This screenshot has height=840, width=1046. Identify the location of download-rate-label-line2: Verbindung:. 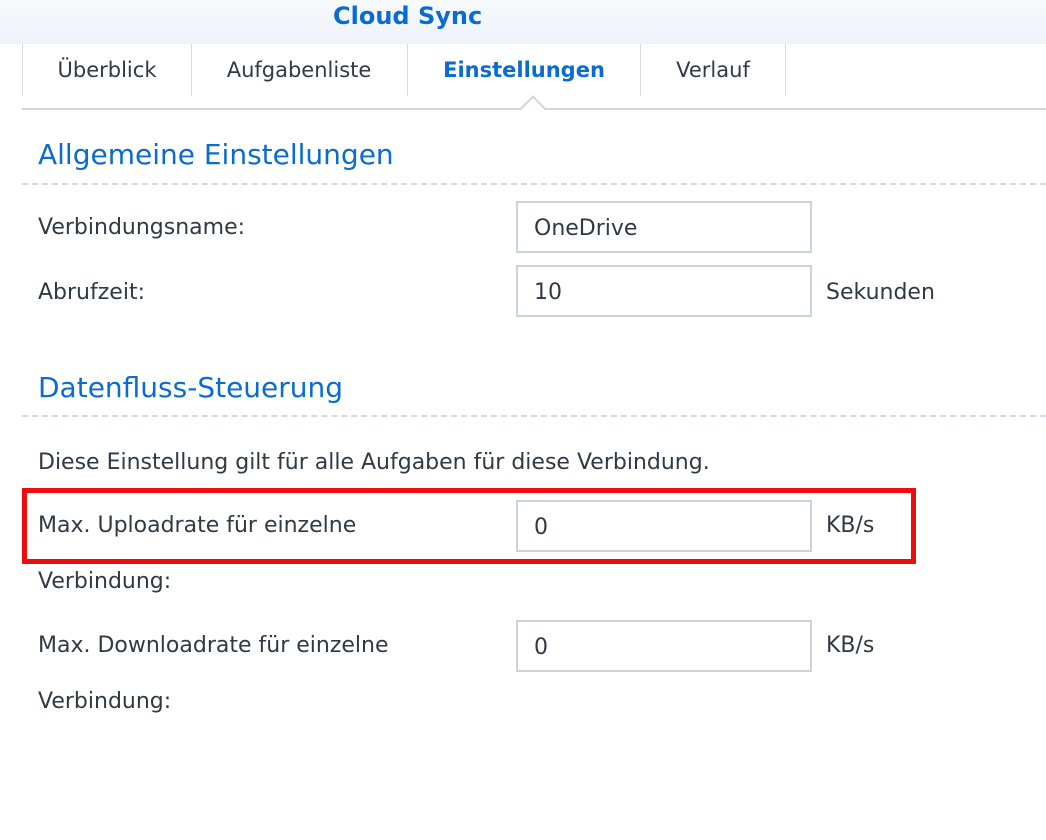
(105, 701).